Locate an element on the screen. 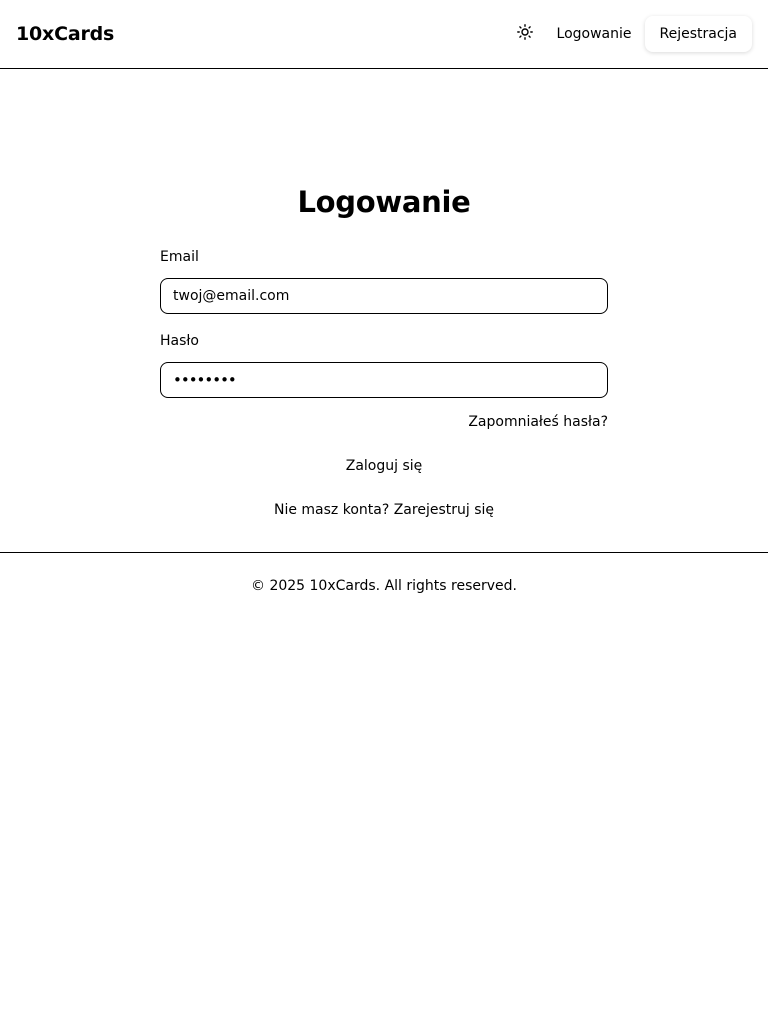 The width and height of the screenshot is (768, 1024). forgot-password-link: Zapomniałeś hasła? is located at coordinates (538, 422).